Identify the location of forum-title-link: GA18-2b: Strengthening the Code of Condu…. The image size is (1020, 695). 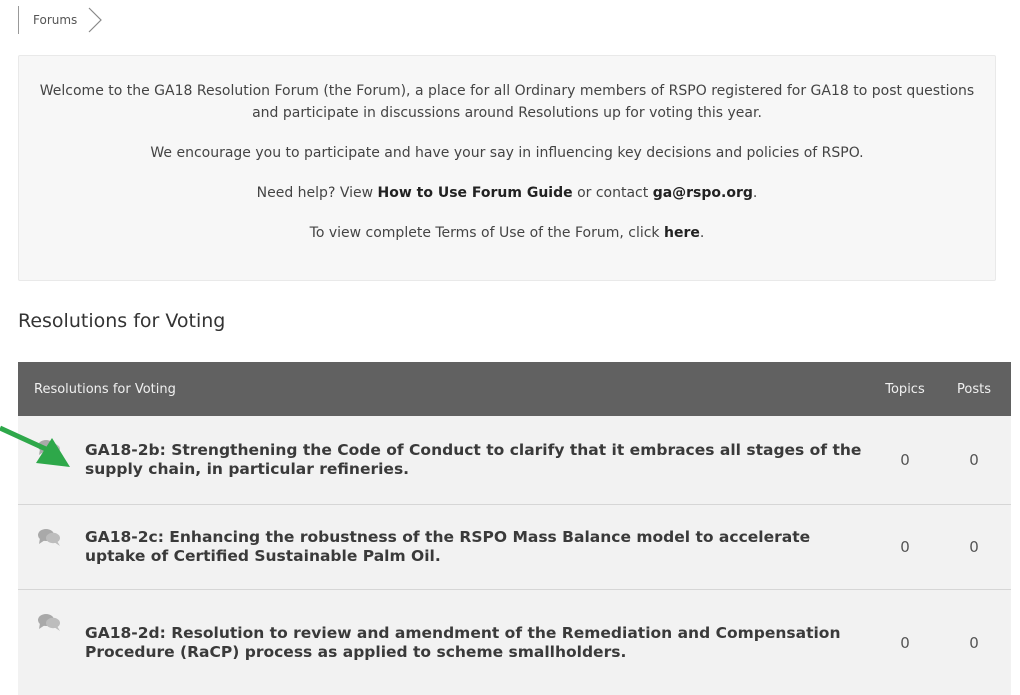
(477, 460).